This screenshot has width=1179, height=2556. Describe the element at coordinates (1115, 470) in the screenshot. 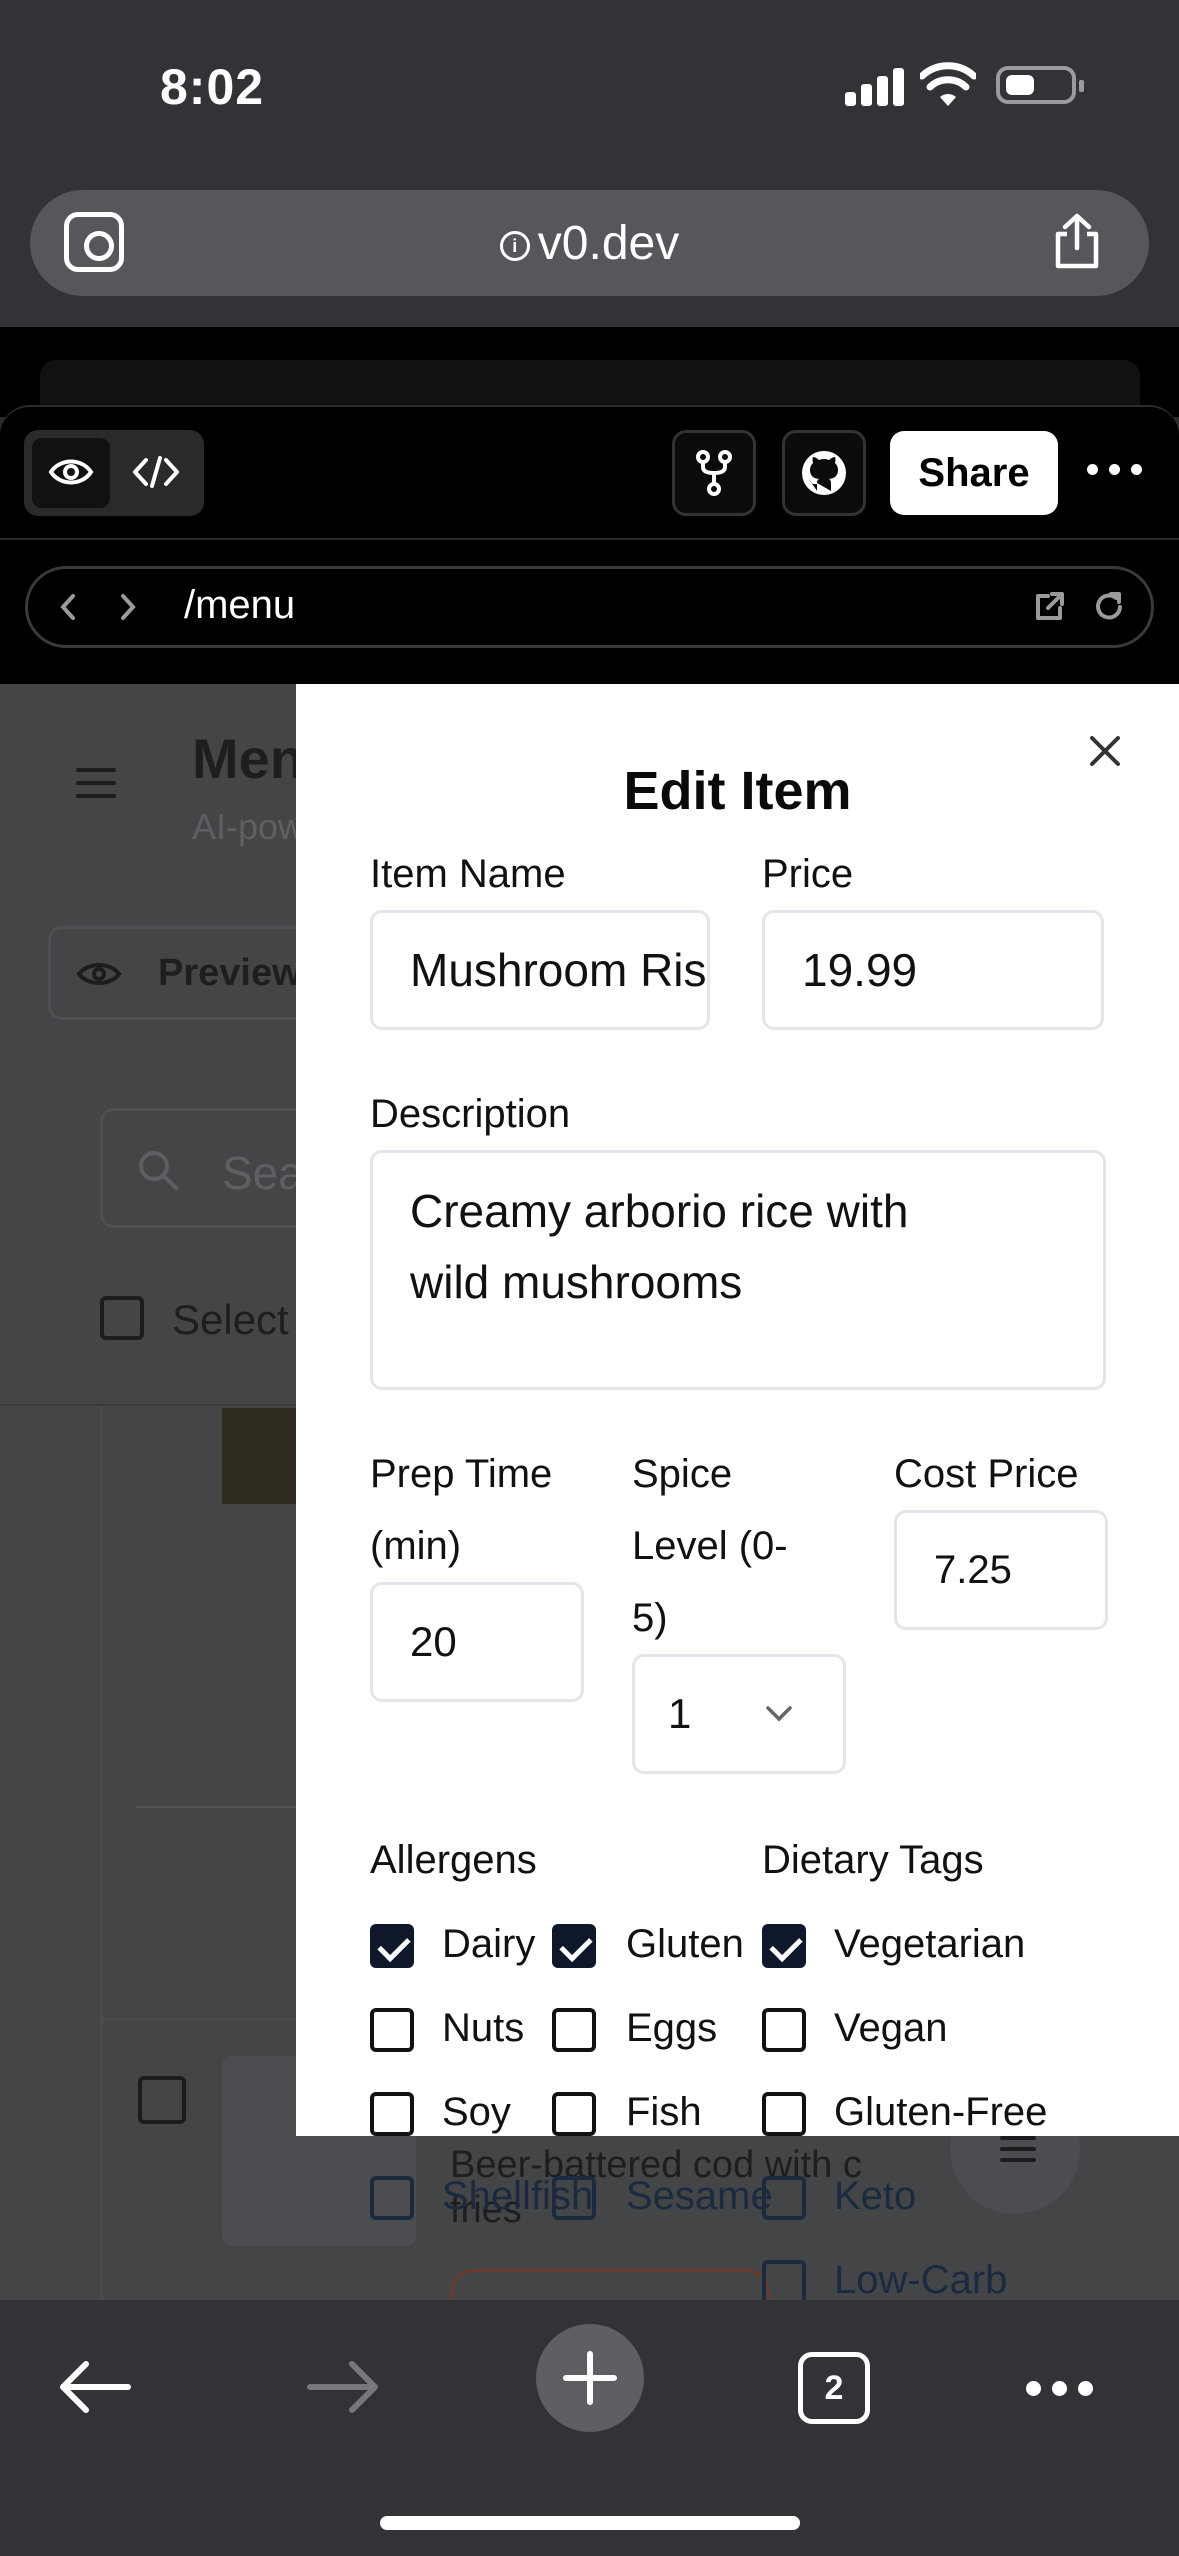

I see `more-options-icon` at that location.